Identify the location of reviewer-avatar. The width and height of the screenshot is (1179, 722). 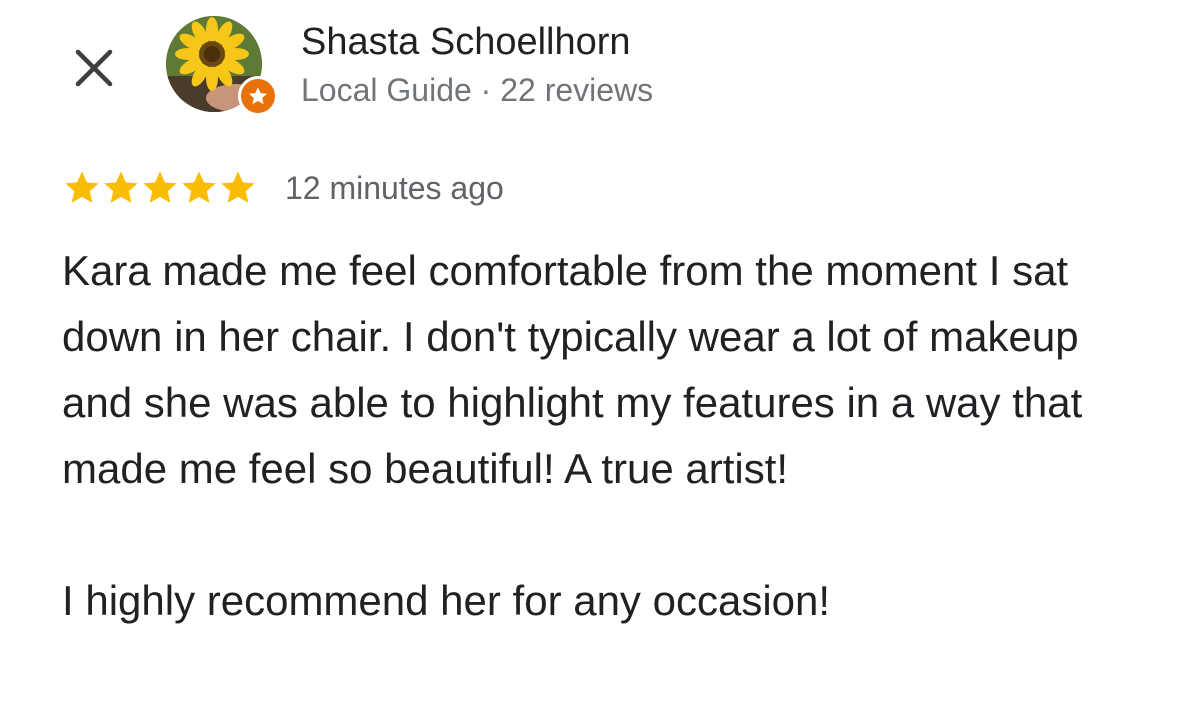
(222, 66).